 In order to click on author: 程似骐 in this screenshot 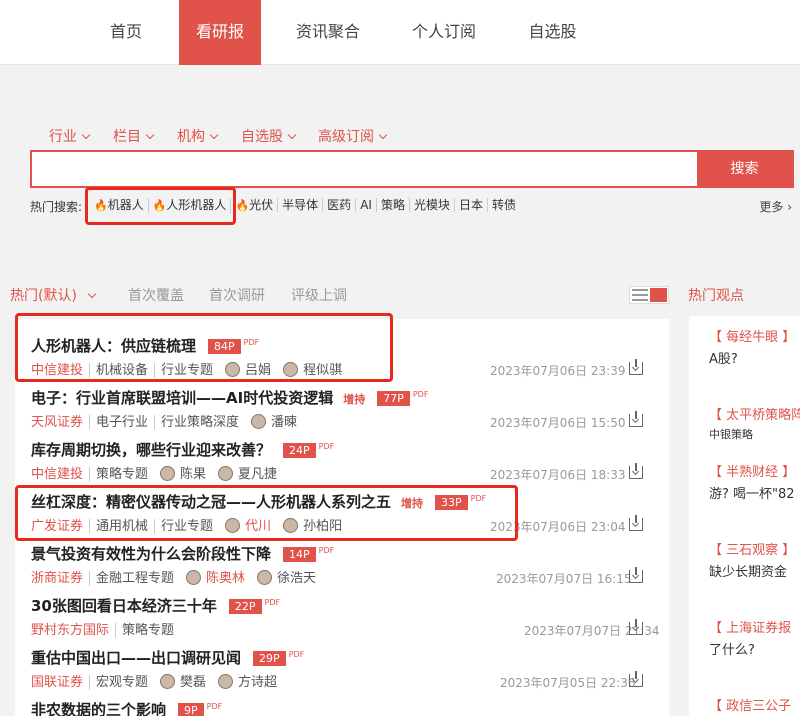, I will do `click(312, 370)`.